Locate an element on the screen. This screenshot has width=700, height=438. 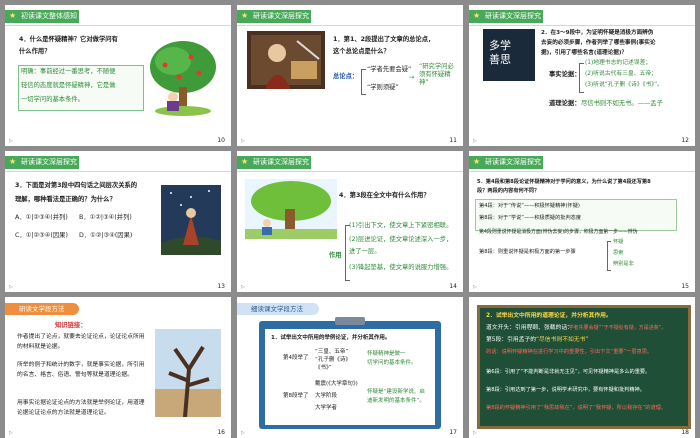
option-b: B．①②|③④(并列) is located at coordinates (105, 218).